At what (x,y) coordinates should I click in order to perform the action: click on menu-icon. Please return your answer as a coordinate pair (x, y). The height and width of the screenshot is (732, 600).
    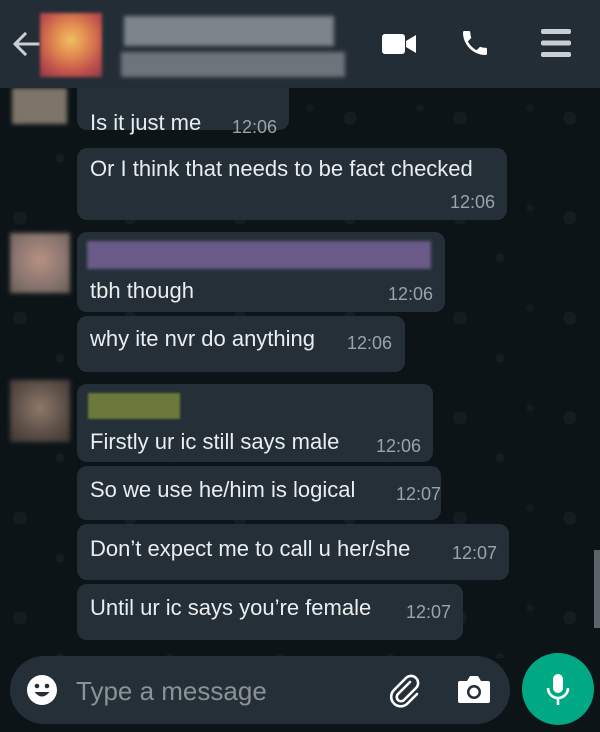
    Looking at the image, I should click on (556, 43).